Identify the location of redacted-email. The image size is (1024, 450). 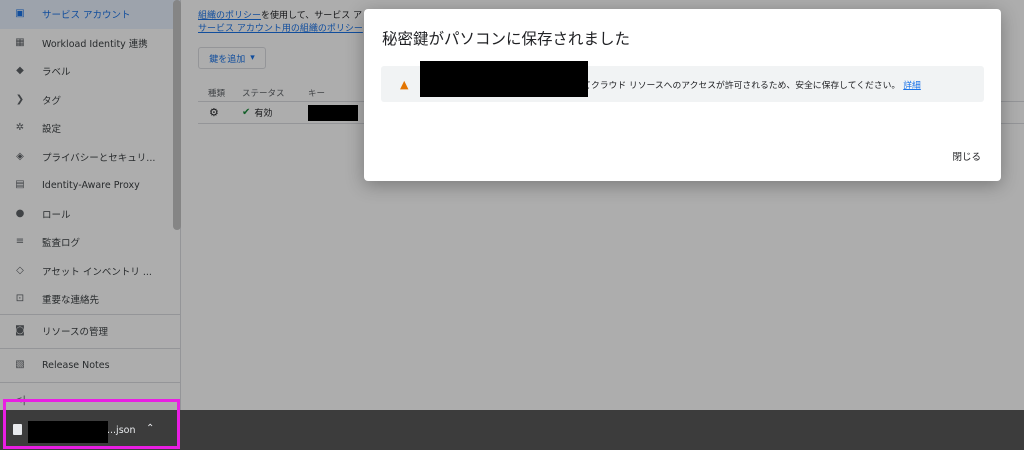
(504, 79).